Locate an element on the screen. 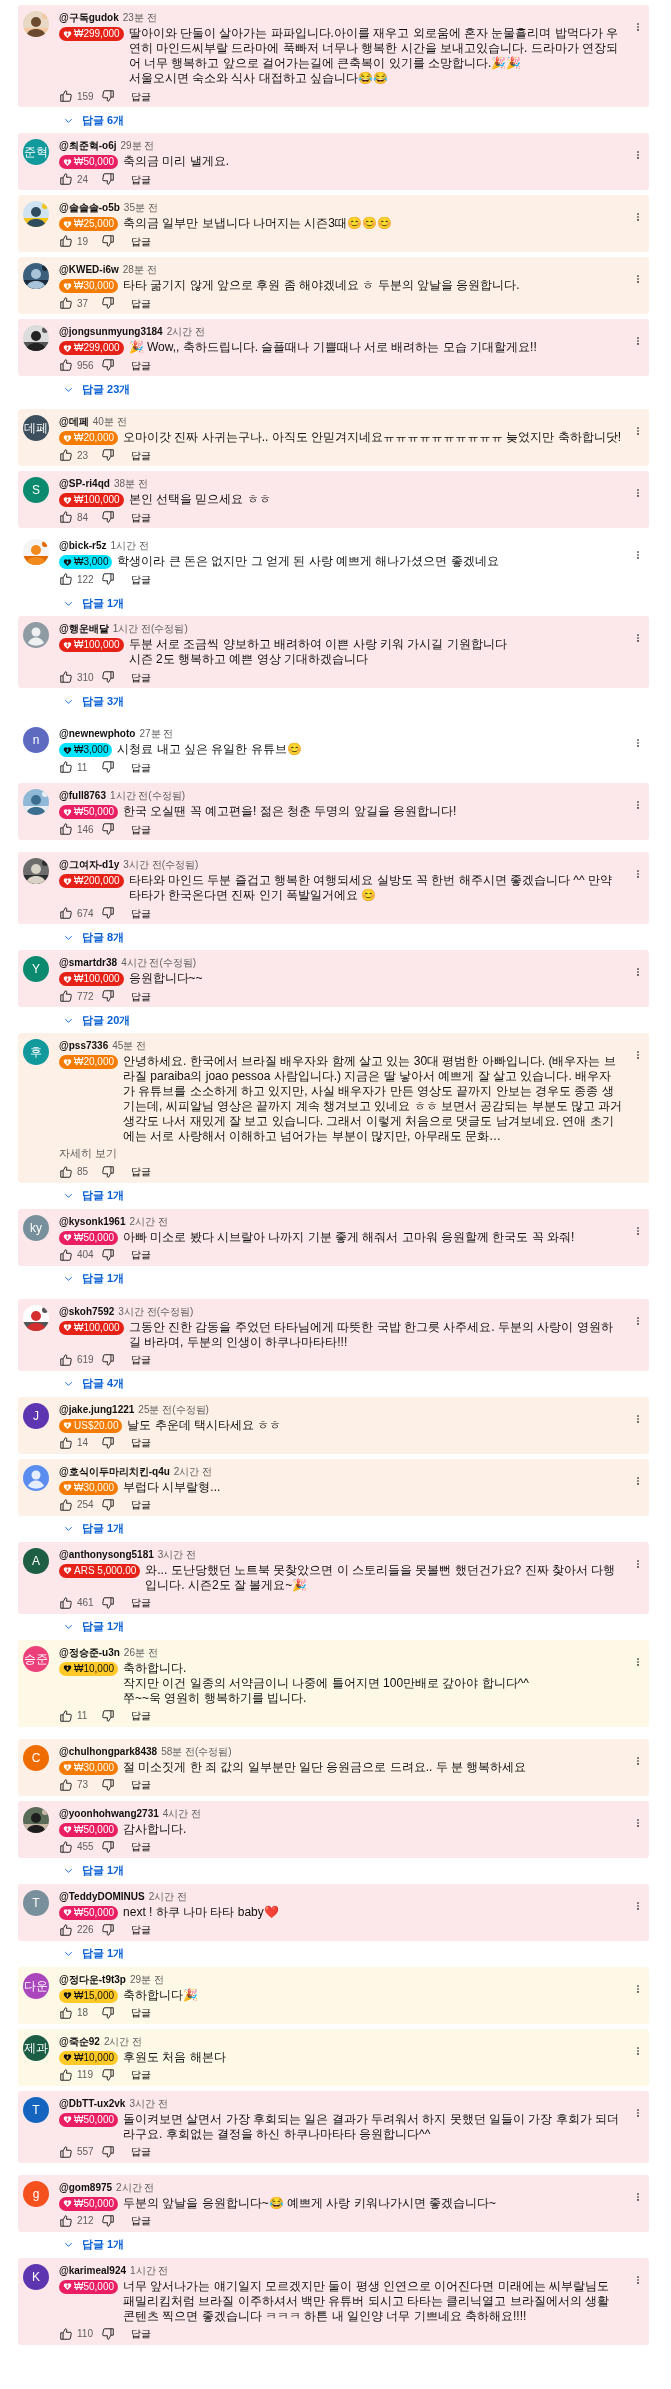 The height and width of the screenshot is (2389, 671). username: @솔솔솔-o5b is located at coordinates (89, 207).